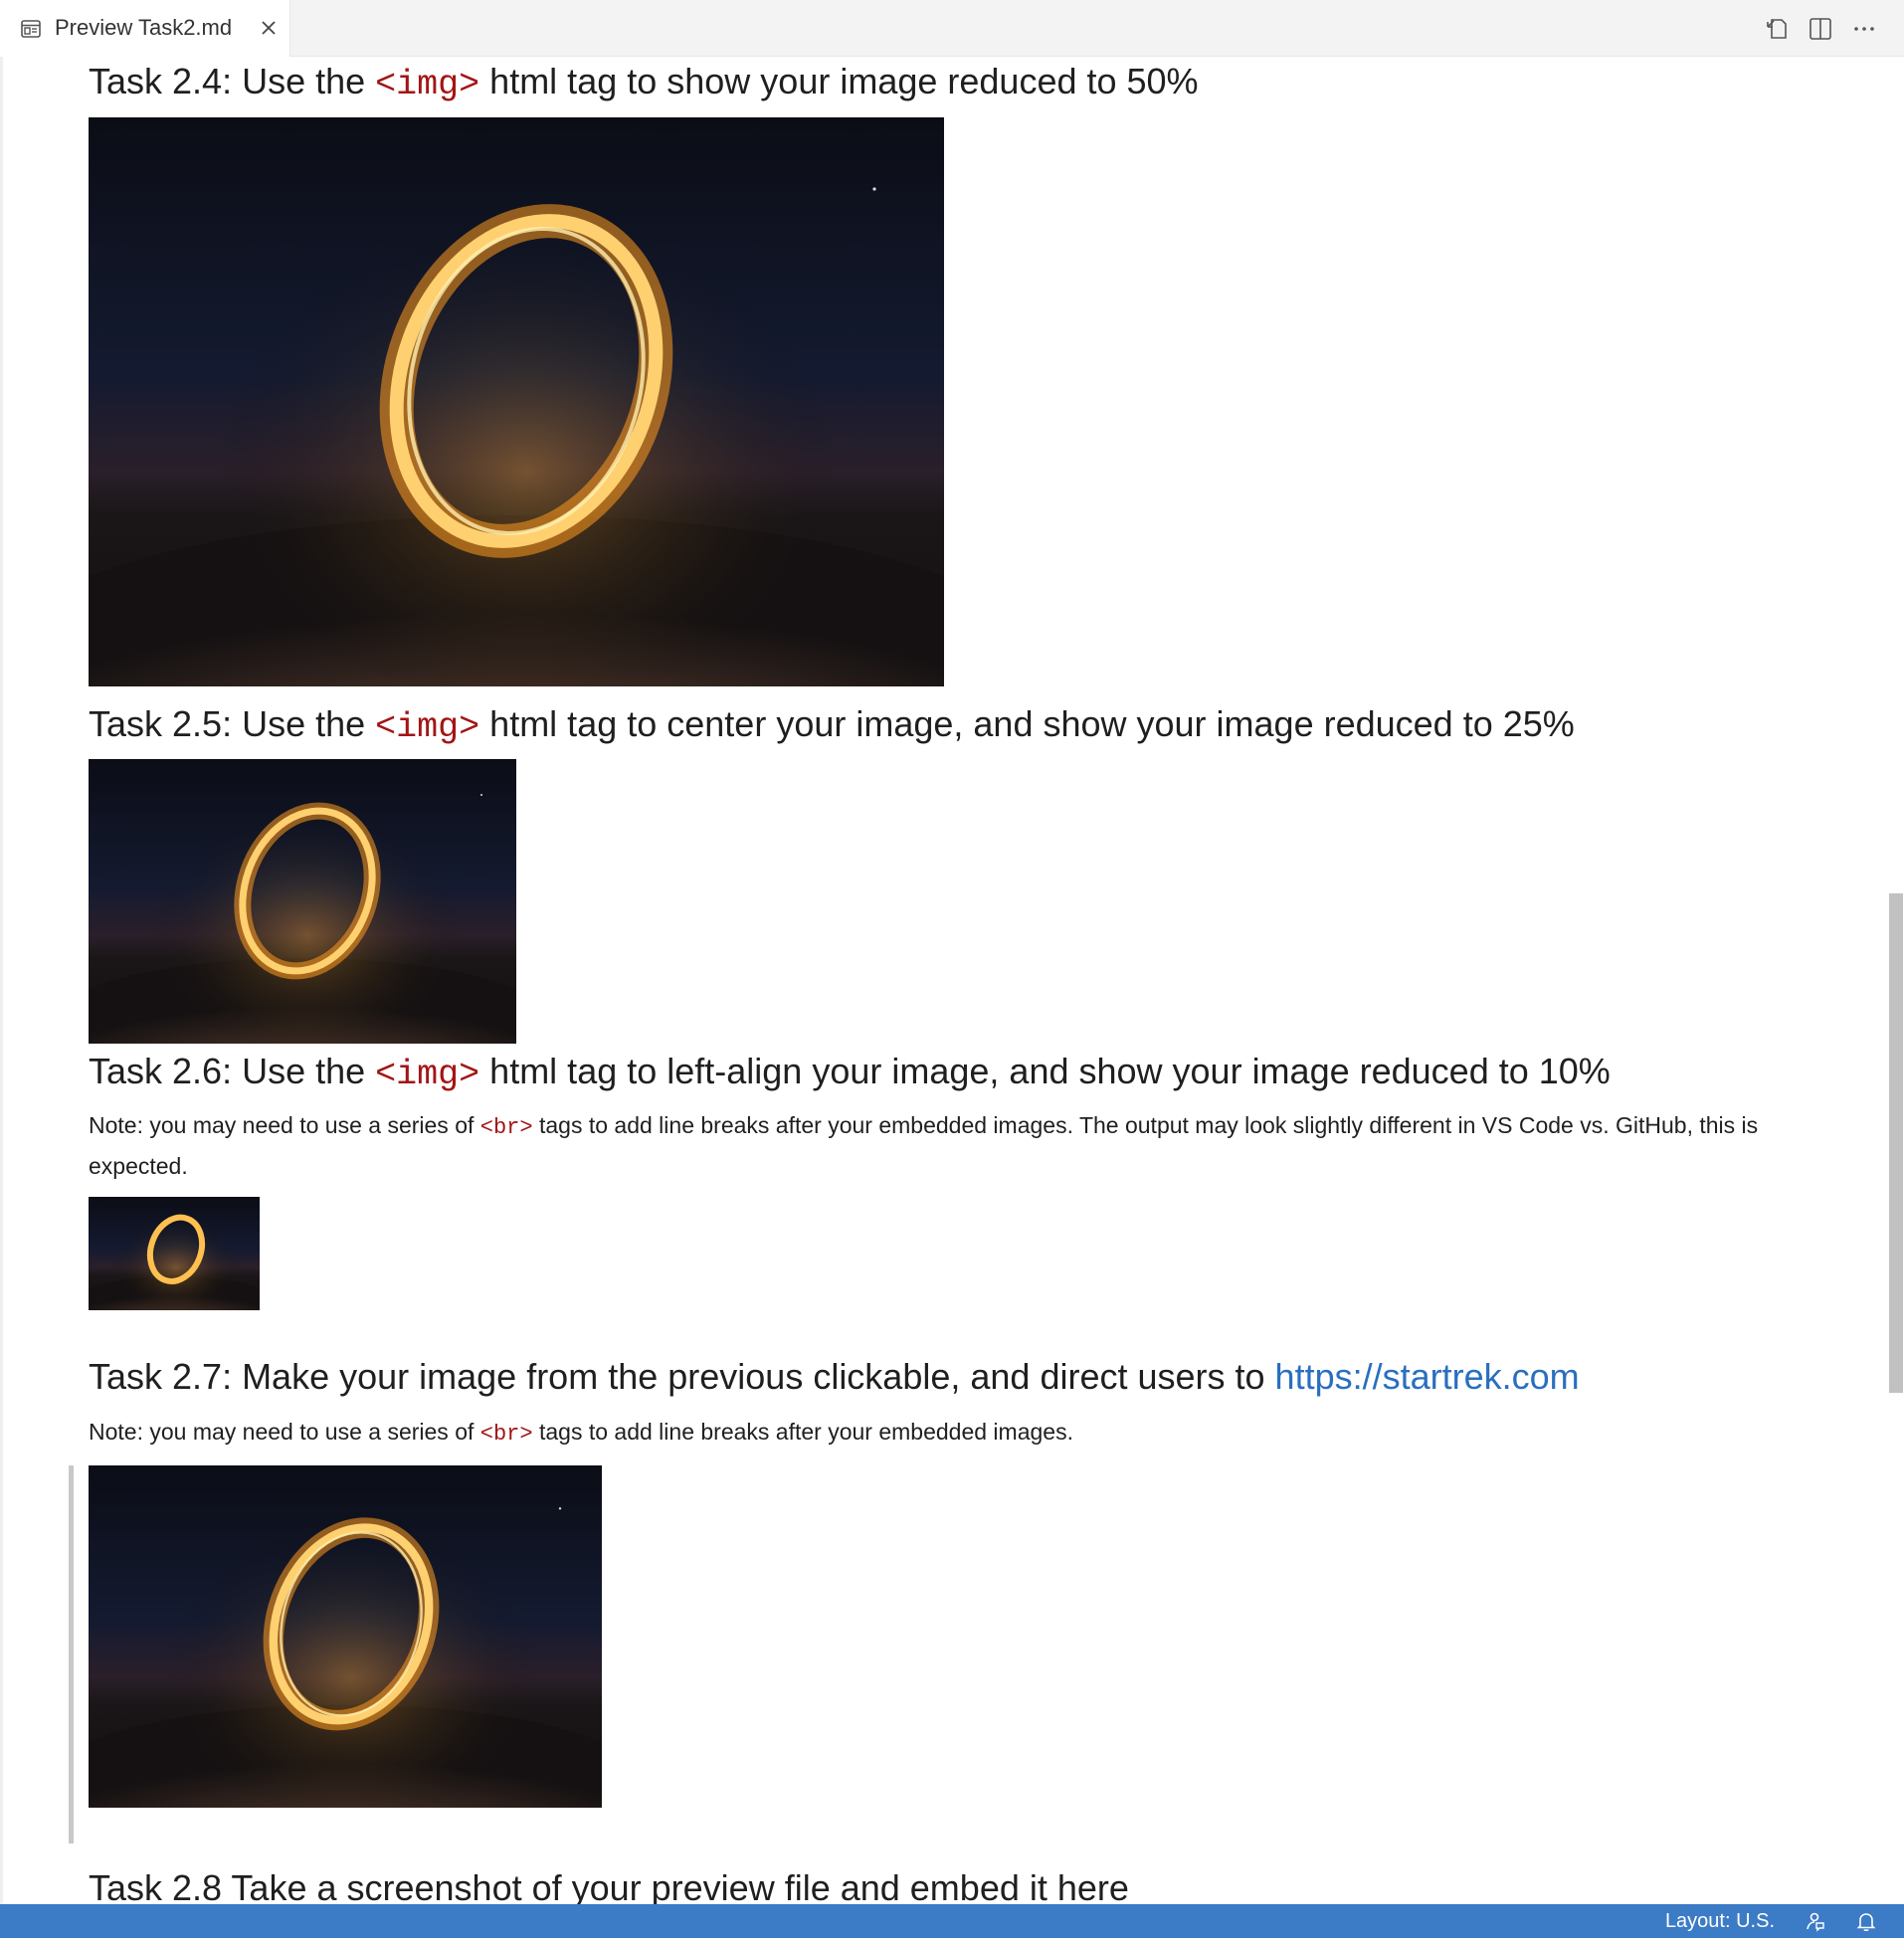 Image resolution: width=1904 pixels, height=1939 pixels. Describe the element at coordinates (1866, 1921) in the screenshot. I see `notifications-bell-icon` at that location.